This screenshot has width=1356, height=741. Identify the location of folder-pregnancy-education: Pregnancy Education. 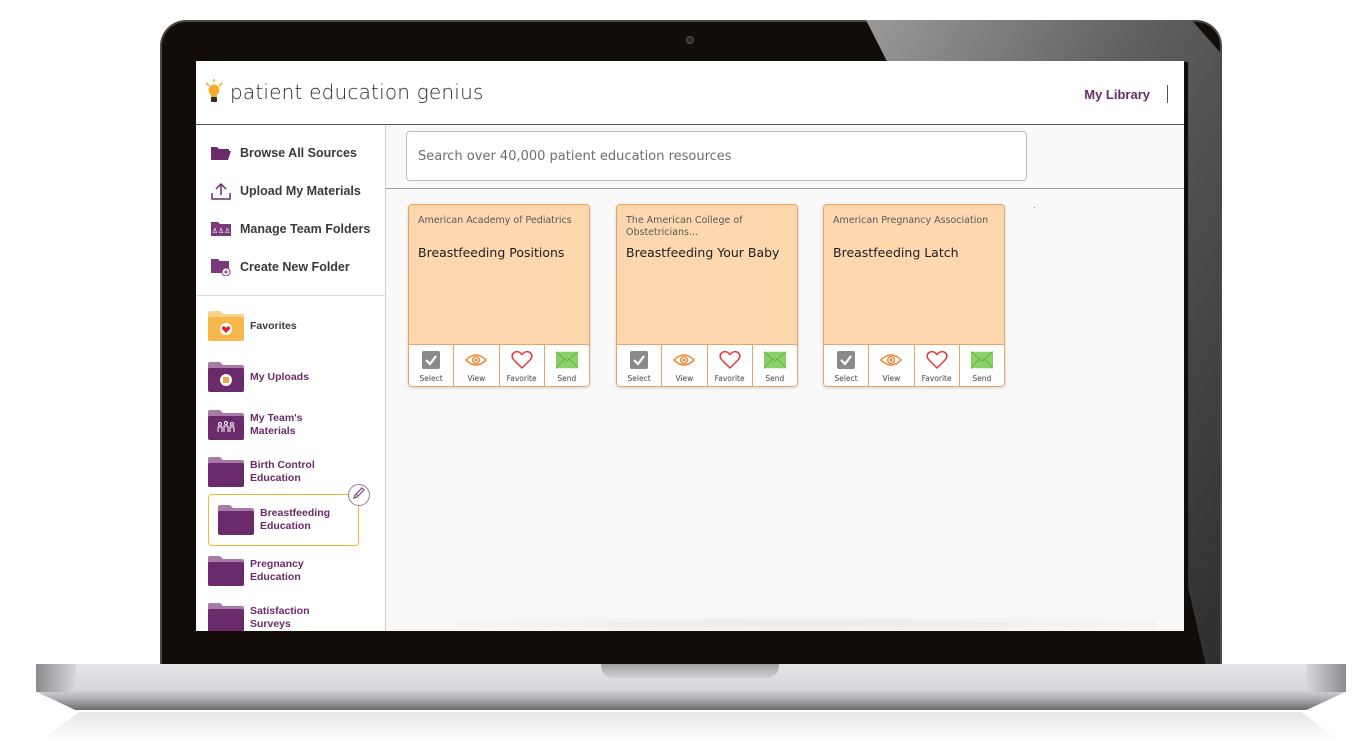
(256, 571).